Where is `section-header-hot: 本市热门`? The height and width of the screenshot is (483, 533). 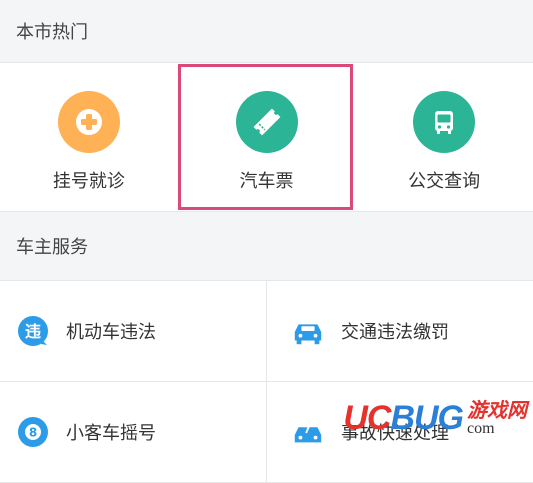 section-header-hot: 本市热门 is located at coordinates (266, 31).